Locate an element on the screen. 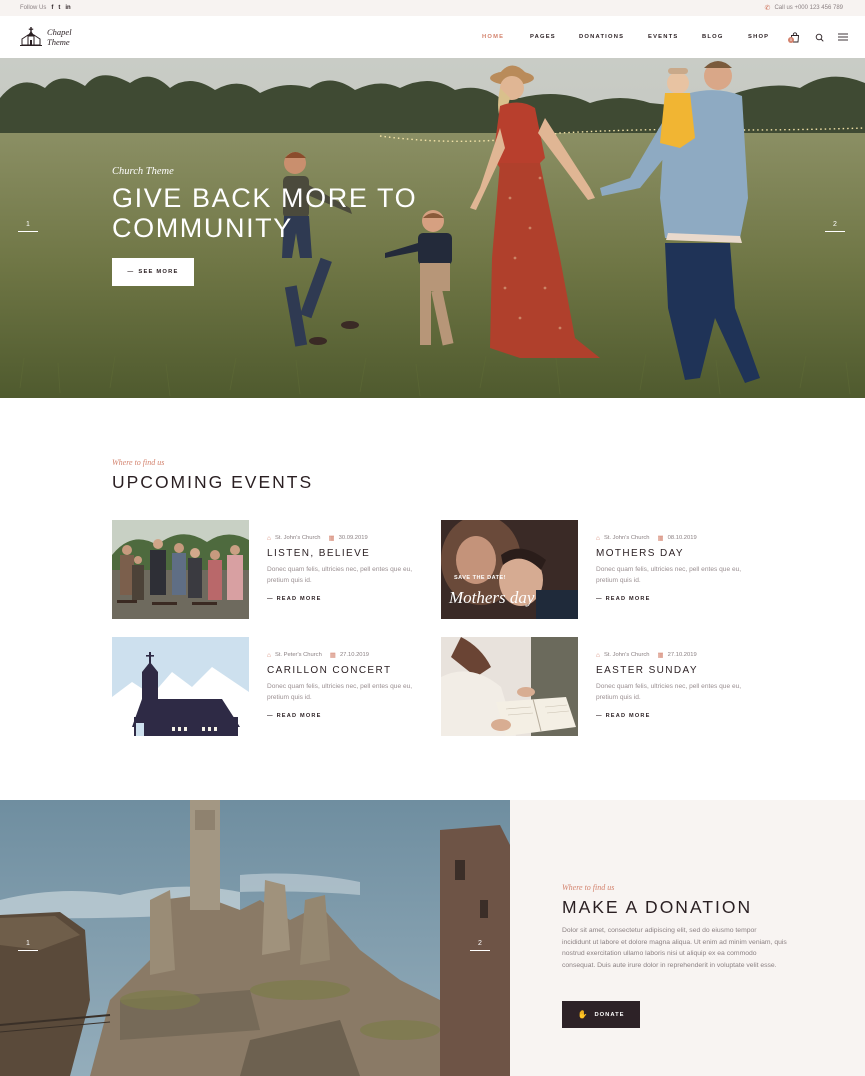 This screenshot has width=865, height=1076. call-us: ✆ Call us +000 123 456 789 is located at coordinates (804, 8).